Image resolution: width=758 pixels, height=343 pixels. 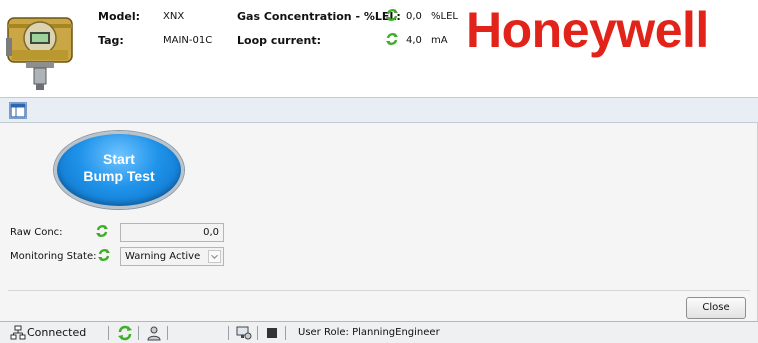 What do you see at coordinates (716, 308) in the screenshot?
I see `close-button: Close` at bounding box center [716, 308].